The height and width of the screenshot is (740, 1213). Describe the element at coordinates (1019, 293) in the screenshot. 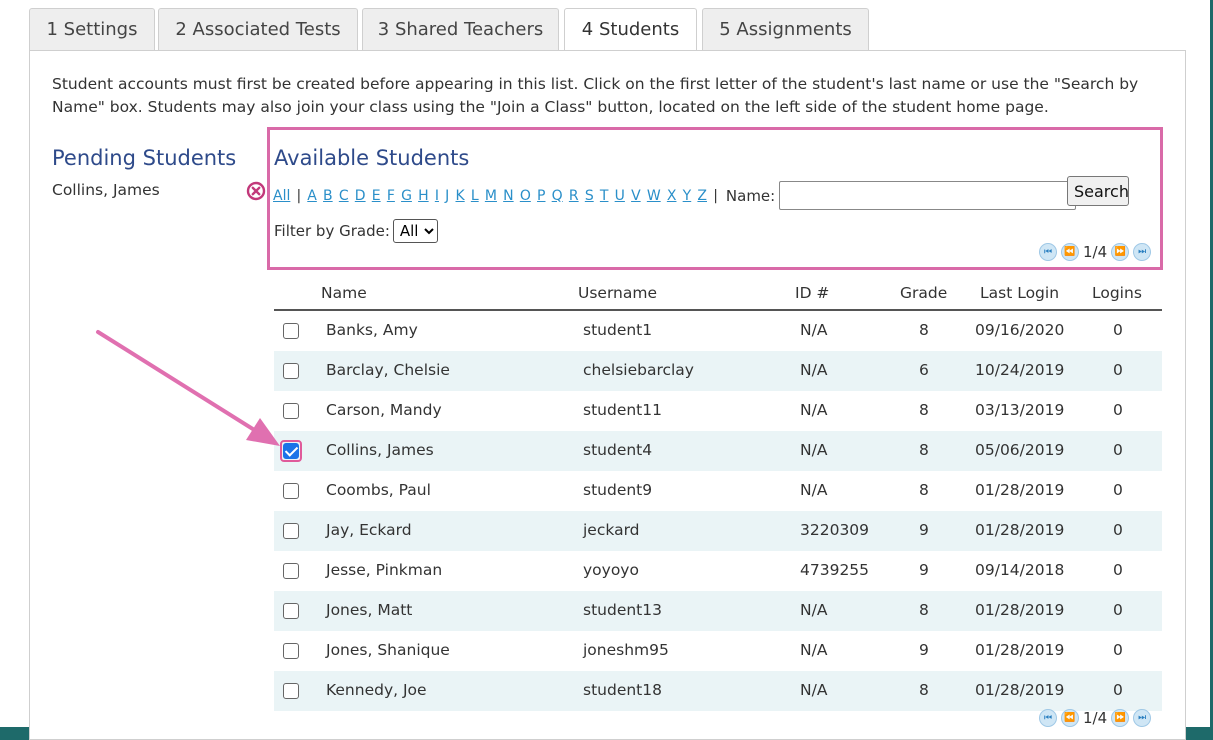

I see `header-last-login: Last Login` at that location.